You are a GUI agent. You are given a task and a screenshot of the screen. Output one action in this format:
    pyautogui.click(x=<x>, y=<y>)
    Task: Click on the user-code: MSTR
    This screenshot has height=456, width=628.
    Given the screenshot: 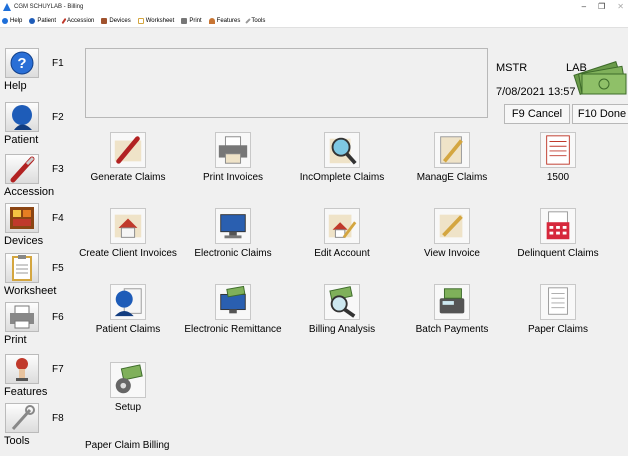 What is the action you would take?
    pyautogui.click(x=512, y=68)
    